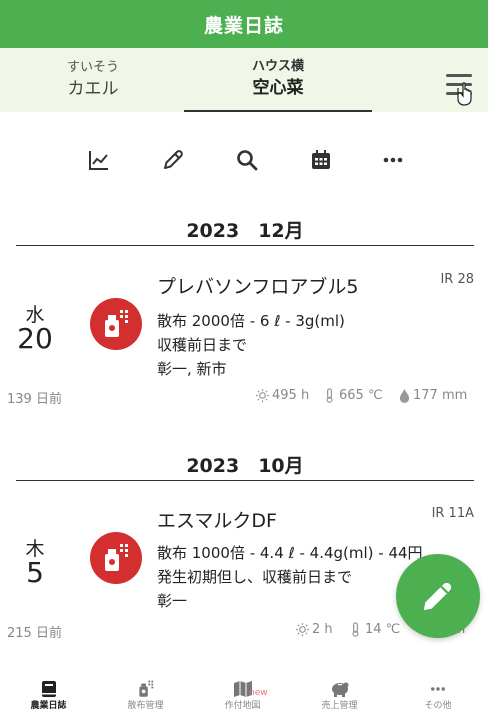  I want to click on tab-crop: 空心菜, so click(278, 88).